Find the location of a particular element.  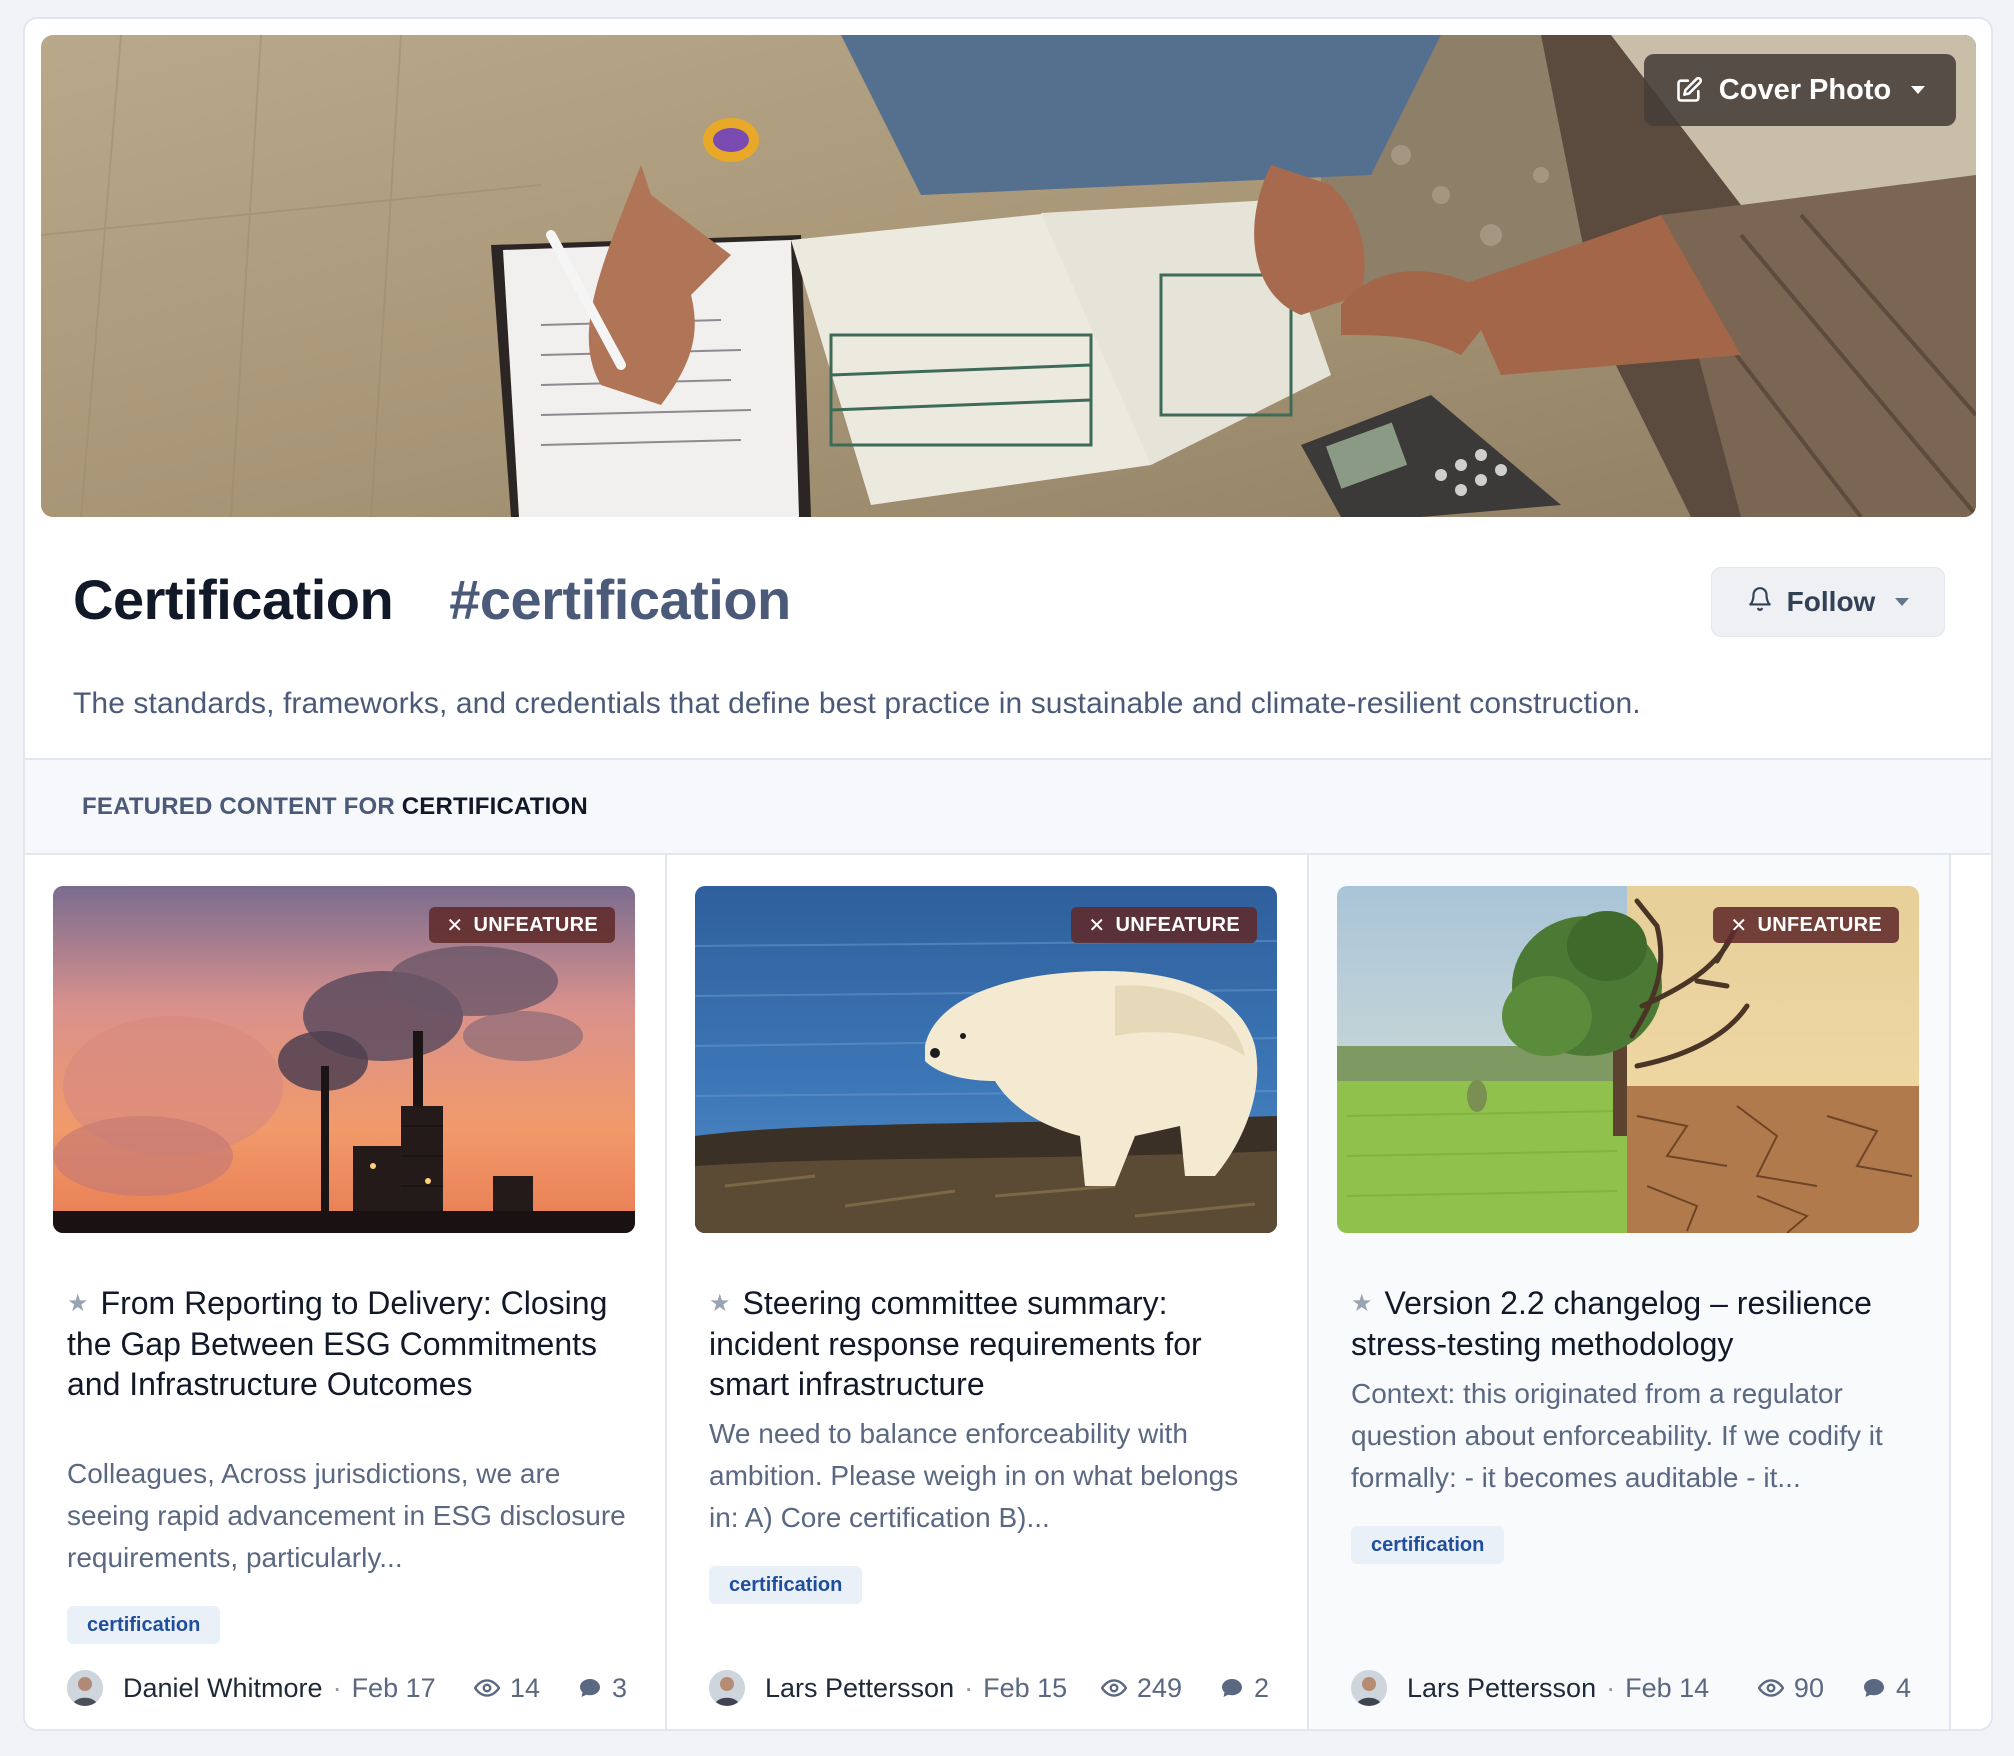

edit-icon is located at coordinates (1689, 90).